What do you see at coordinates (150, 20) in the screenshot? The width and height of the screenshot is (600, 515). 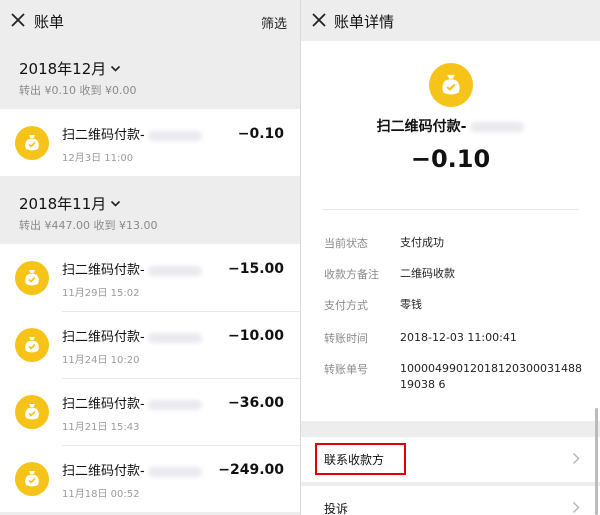 I see `bill-list-topbar: 账单 筛选` at bounding box center [150, 20].